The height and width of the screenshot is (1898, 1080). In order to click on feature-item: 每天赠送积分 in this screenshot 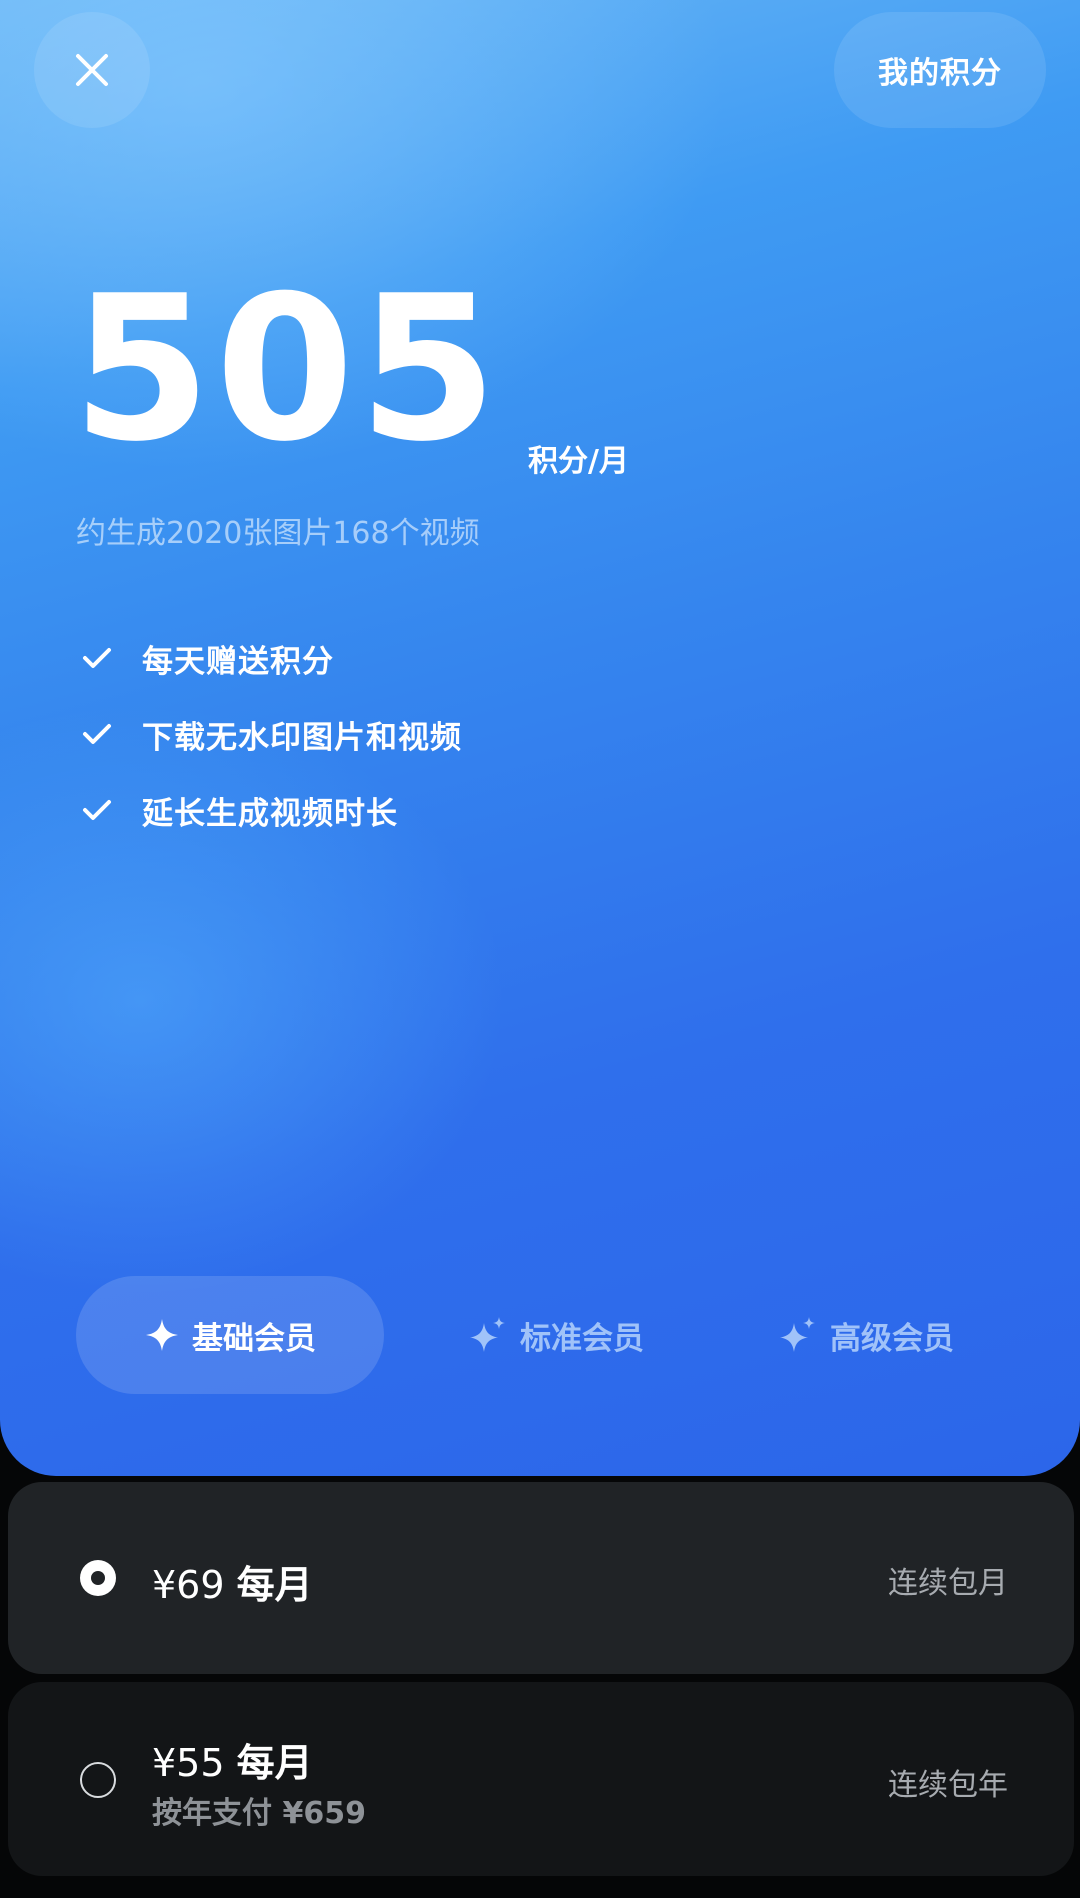, I will do `click(271, 658)`.